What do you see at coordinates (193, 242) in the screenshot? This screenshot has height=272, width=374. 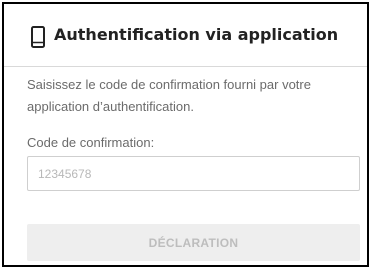 I see `declaration-button: DÉCLARATION` at bounding box center [193, 242].